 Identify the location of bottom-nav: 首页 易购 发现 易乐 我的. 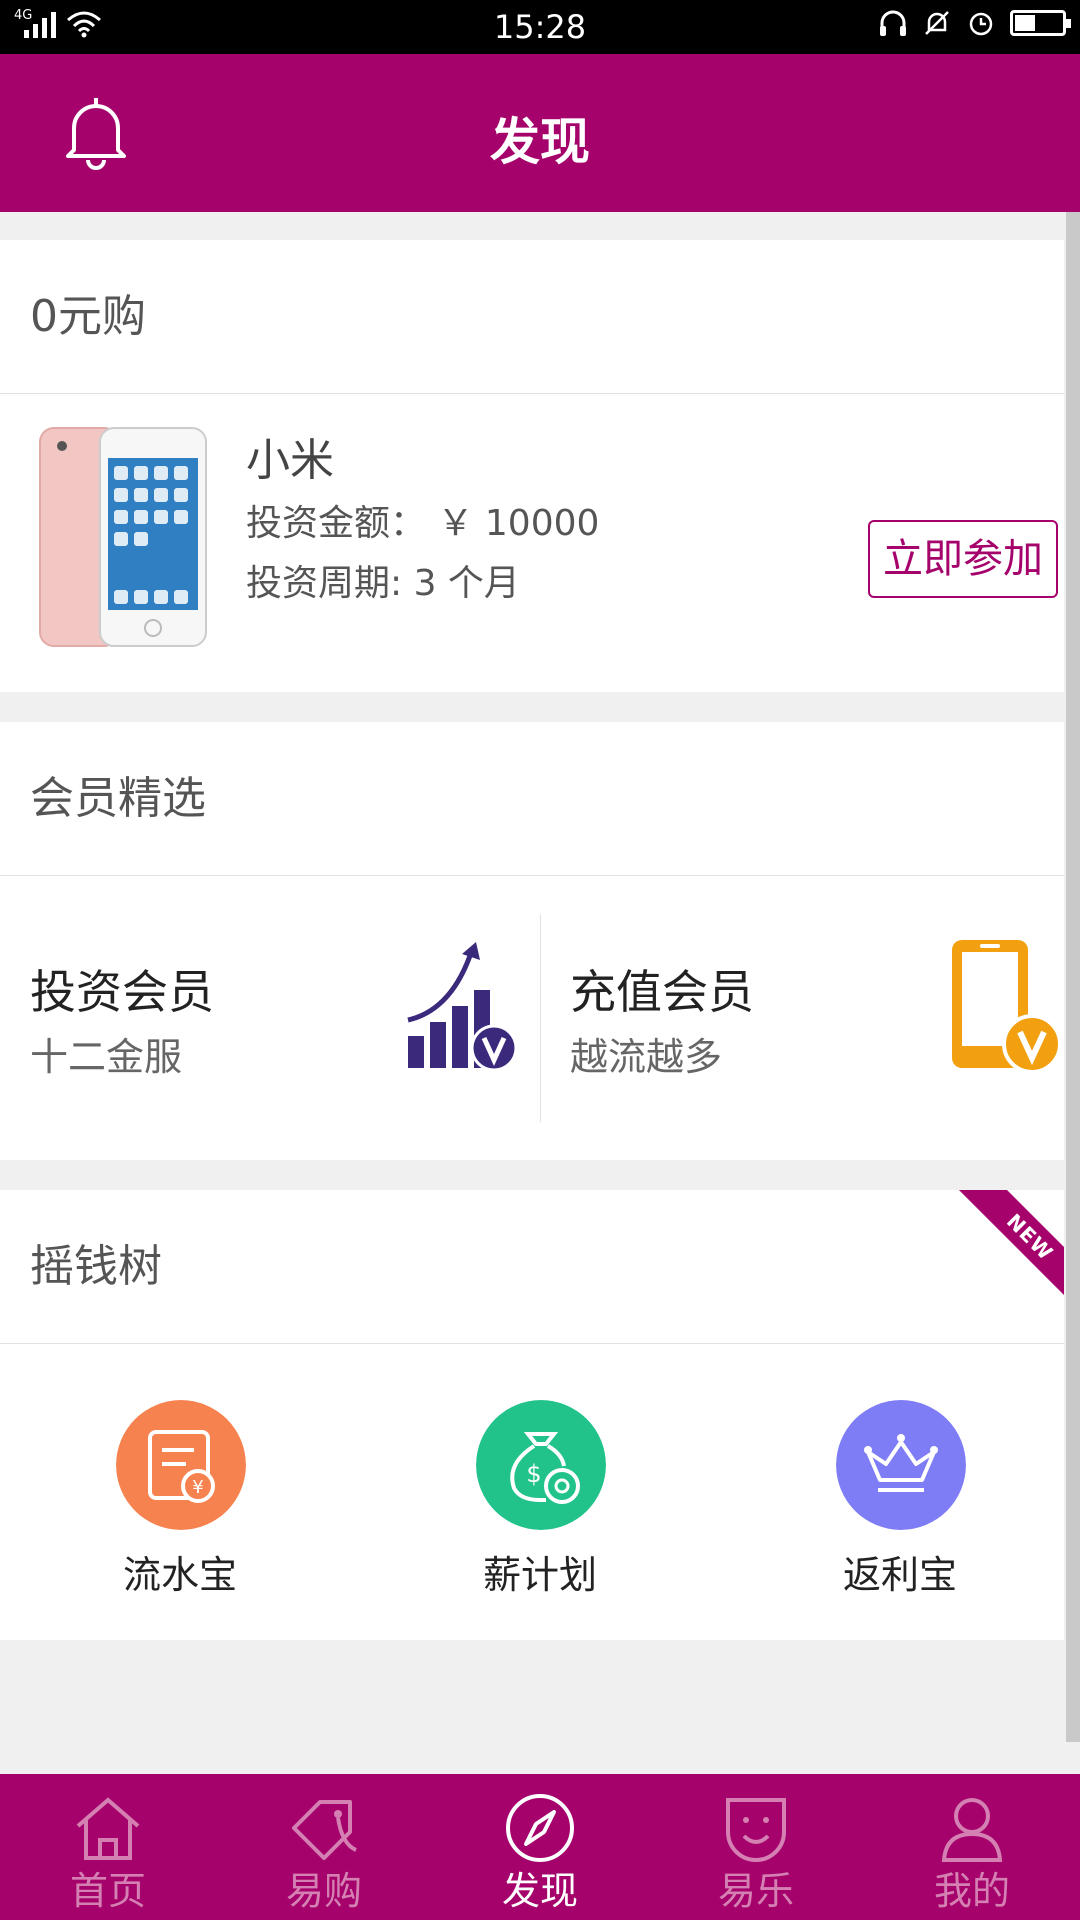
(540, 1847).